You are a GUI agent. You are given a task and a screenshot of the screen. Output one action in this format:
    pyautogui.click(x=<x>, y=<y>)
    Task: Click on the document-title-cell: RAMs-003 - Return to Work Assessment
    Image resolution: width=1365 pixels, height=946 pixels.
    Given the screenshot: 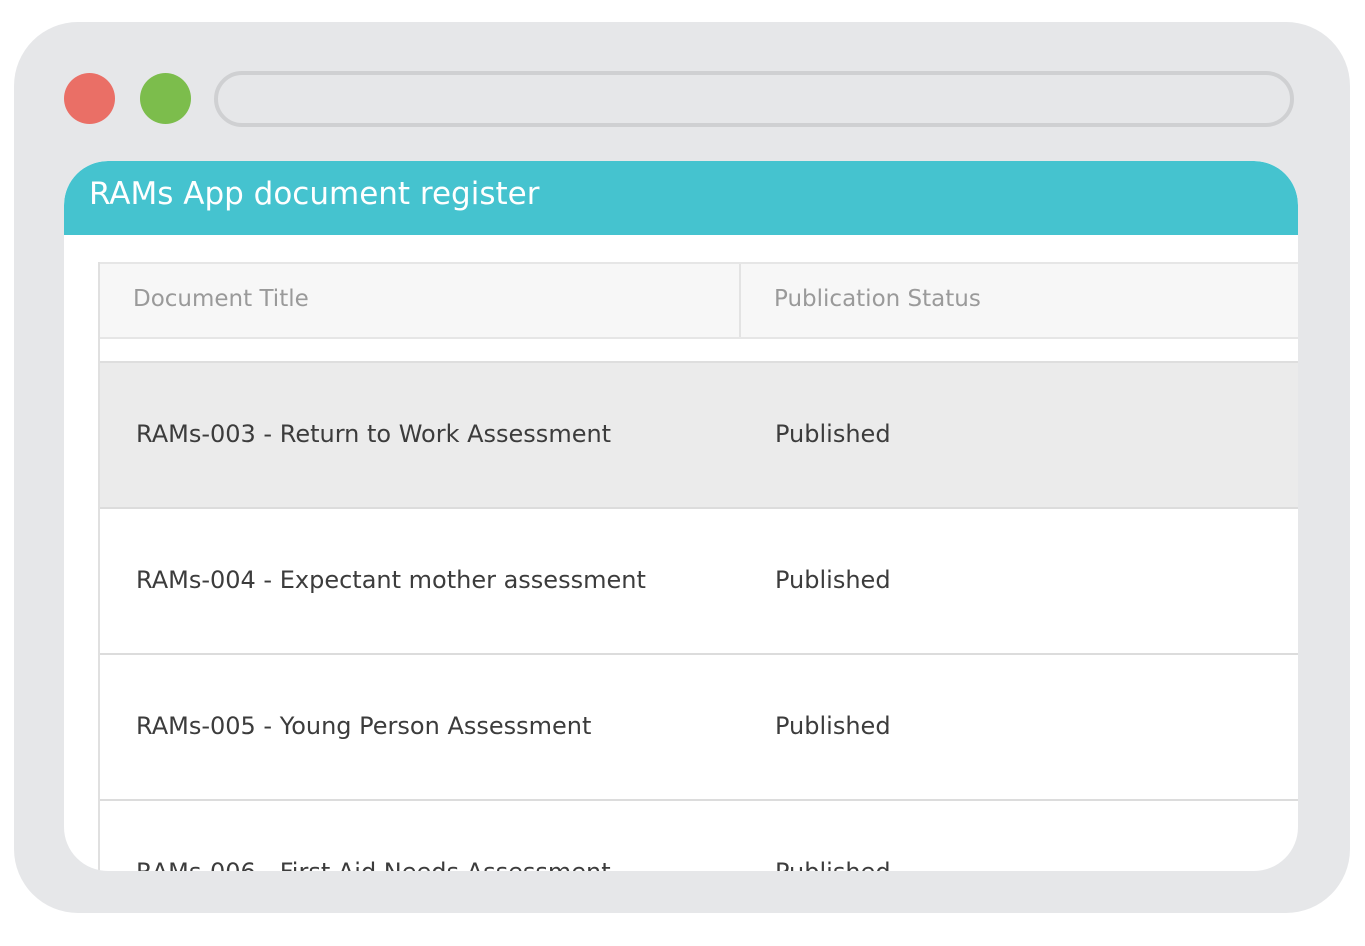 What is the action you would take?
    pyautogui.click(x=374, y=434)
    